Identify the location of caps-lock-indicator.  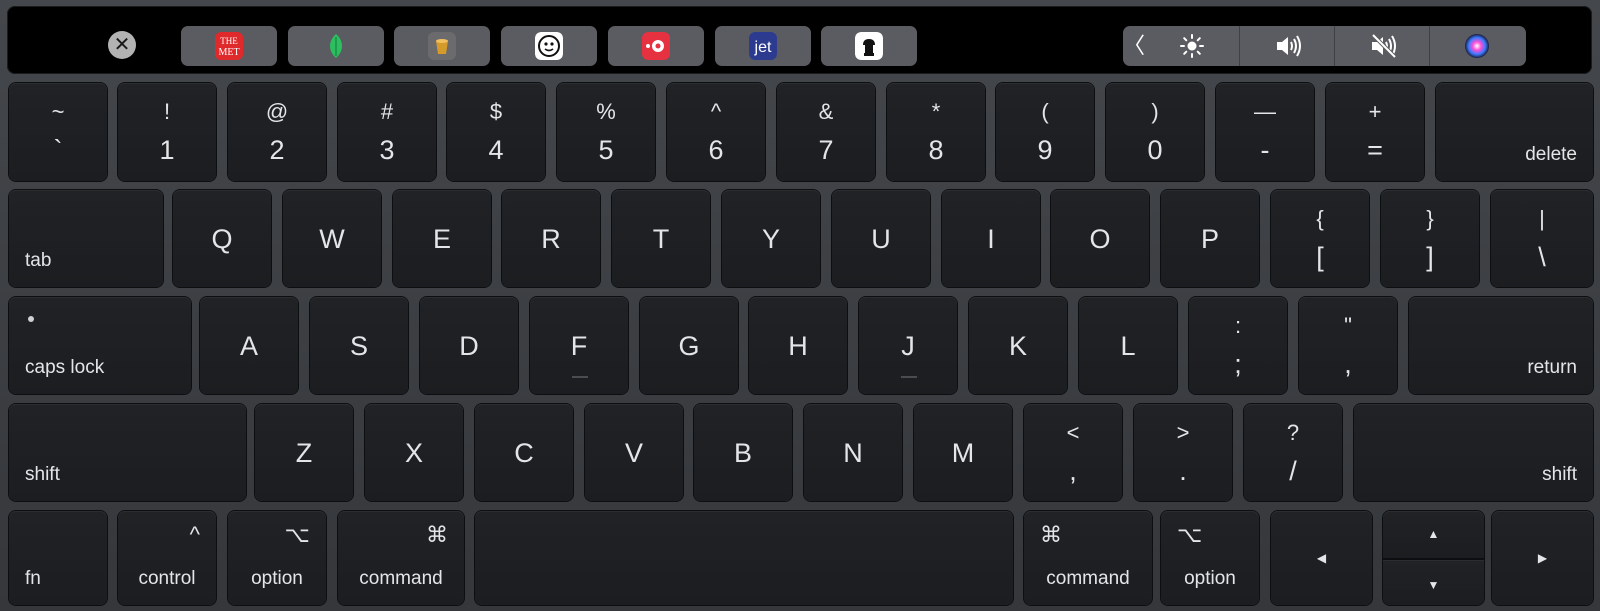
(31, 319).